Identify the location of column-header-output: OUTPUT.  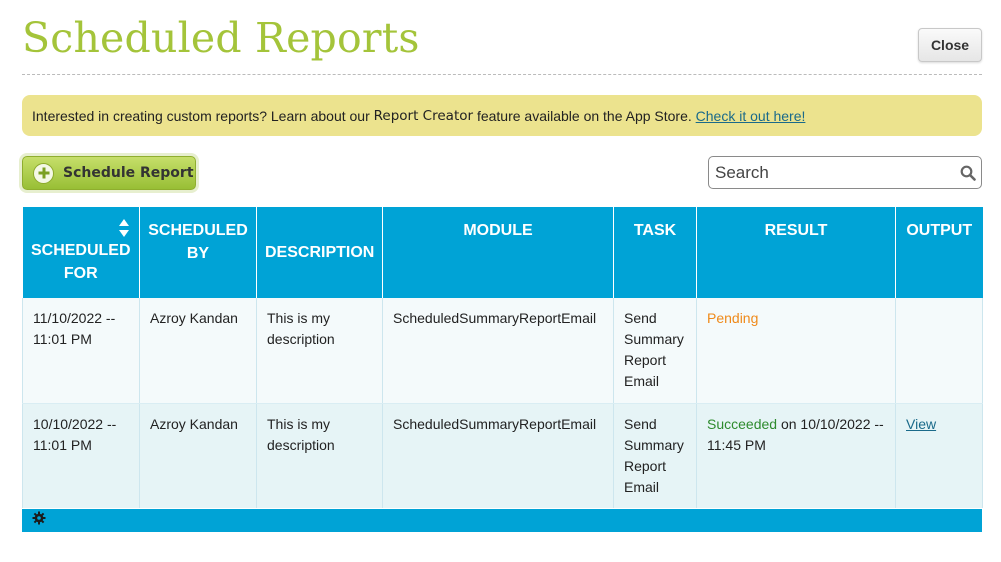
(939, 252).